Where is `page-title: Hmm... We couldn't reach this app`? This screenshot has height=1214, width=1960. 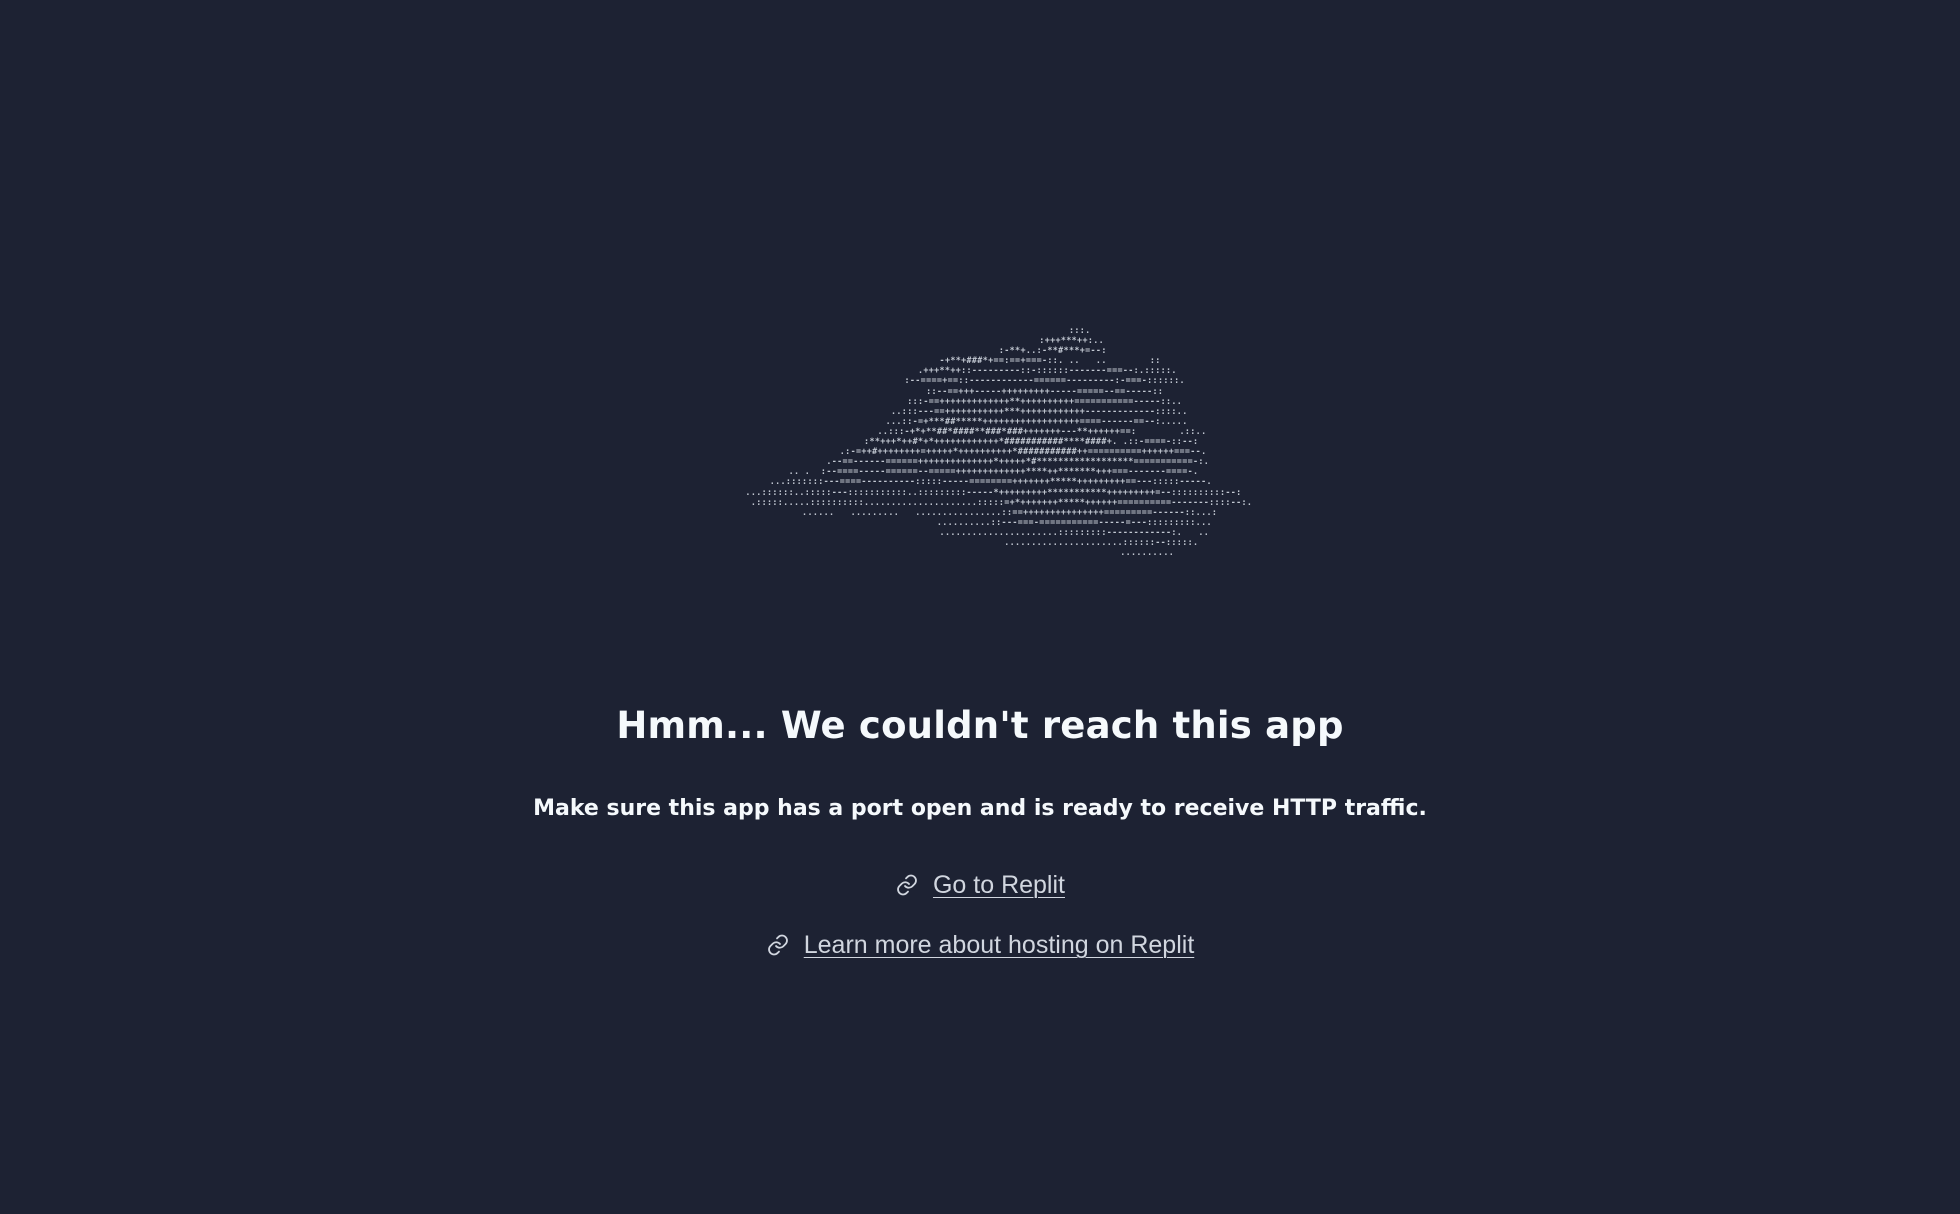
page-title: Hmm... We couldn't reach this app is located at coordinates (980, 725).